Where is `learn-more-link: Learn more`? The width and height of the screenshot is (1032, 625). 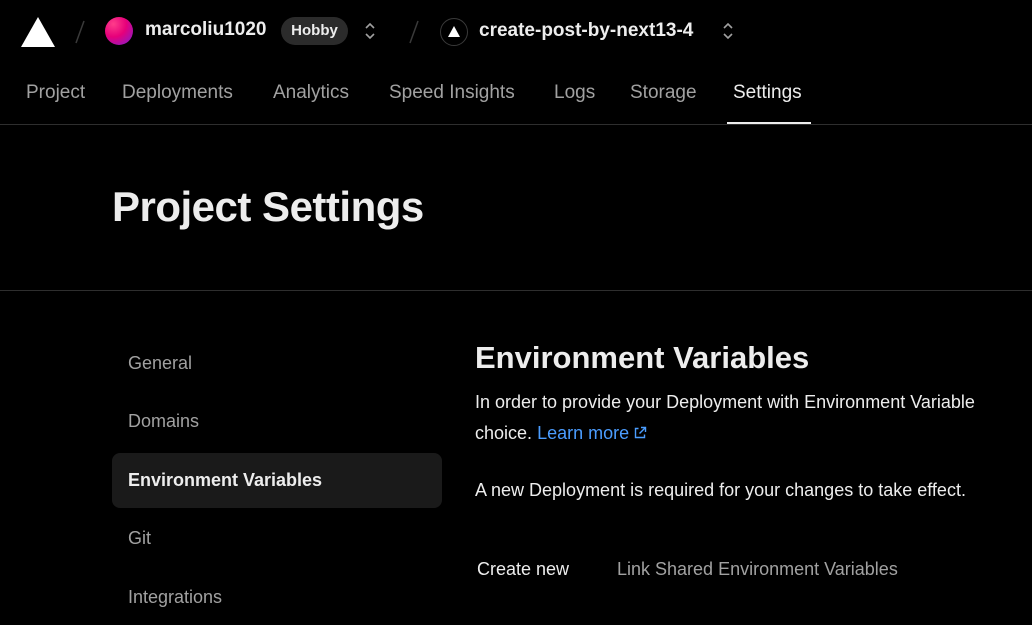
learn-more-link: Learn more is located at coordinates (592, 433).